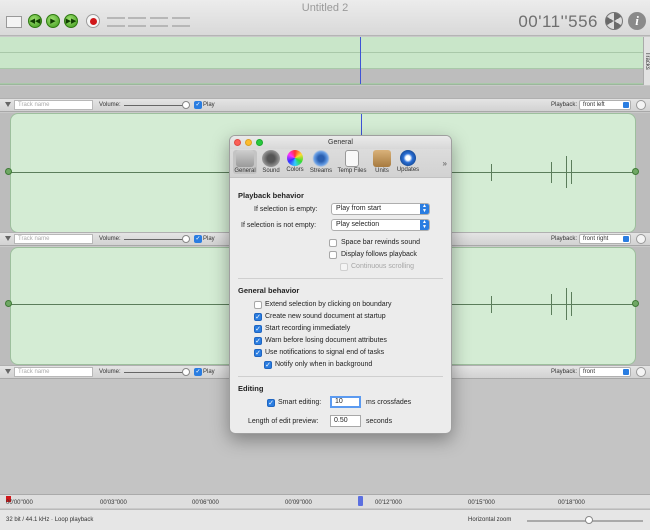 The image size is (650, 530). What do you see at coordinates (379, 254) in the screenshot?
I see `checkbox-label: Display follows playback` at bounding box center [379, 254].